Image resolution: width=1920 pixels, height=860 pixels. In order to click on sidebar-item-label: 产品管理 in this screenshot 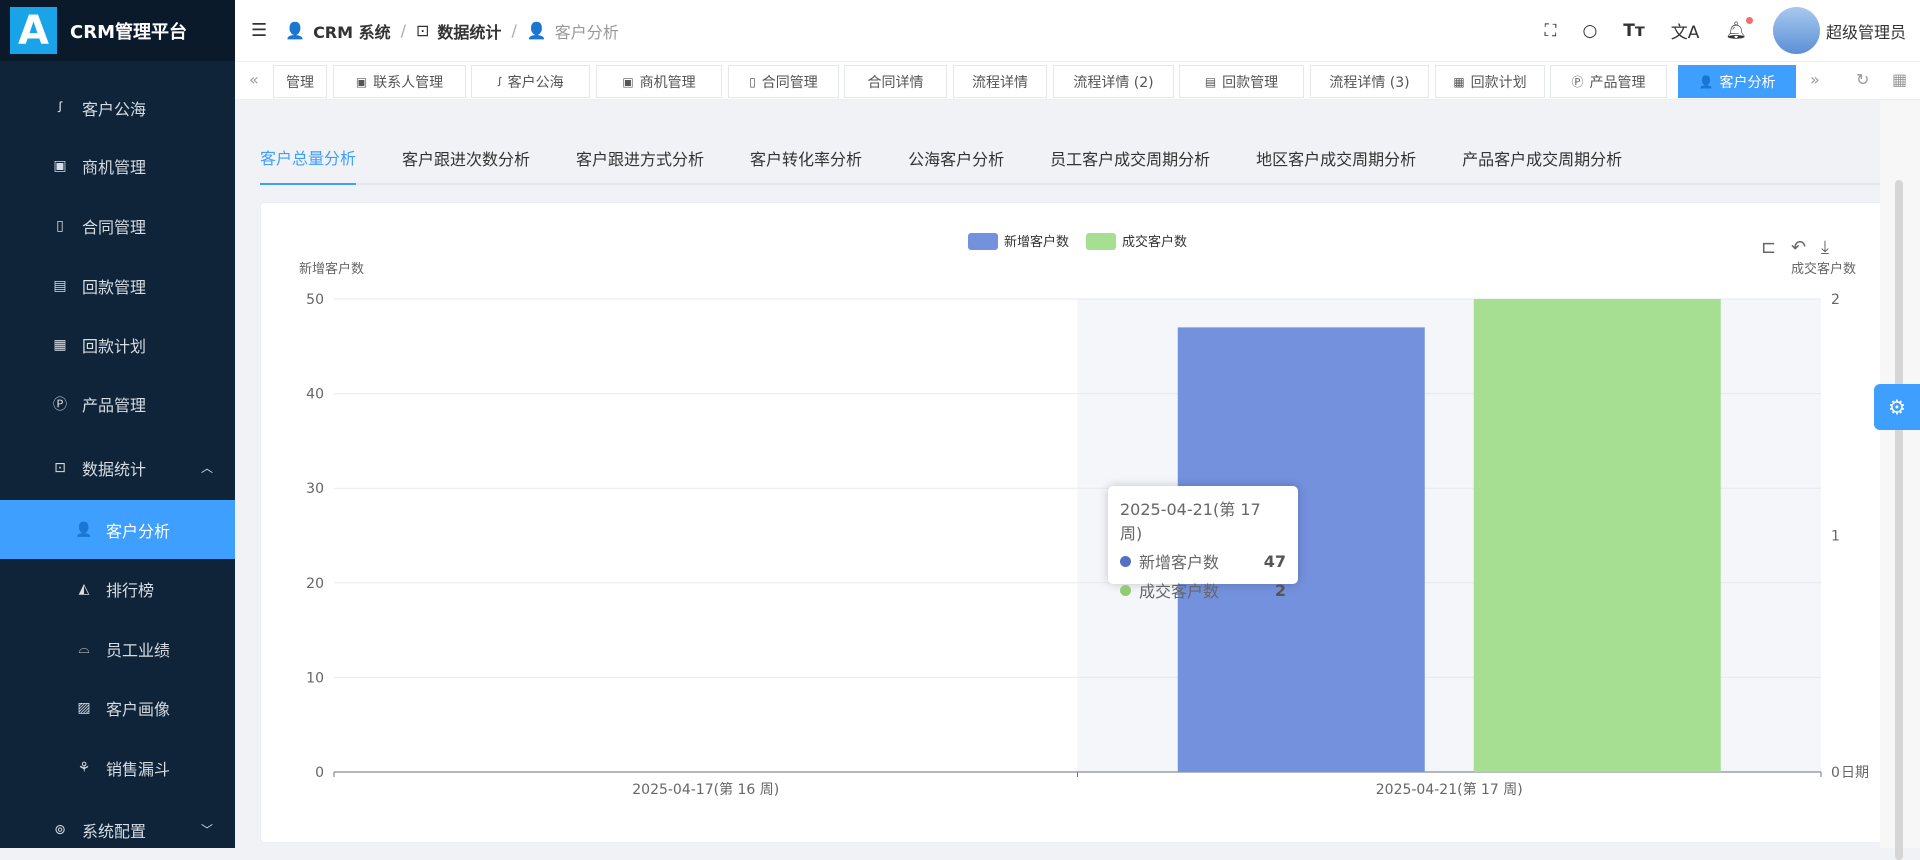, I will do `click(114, 405)`.